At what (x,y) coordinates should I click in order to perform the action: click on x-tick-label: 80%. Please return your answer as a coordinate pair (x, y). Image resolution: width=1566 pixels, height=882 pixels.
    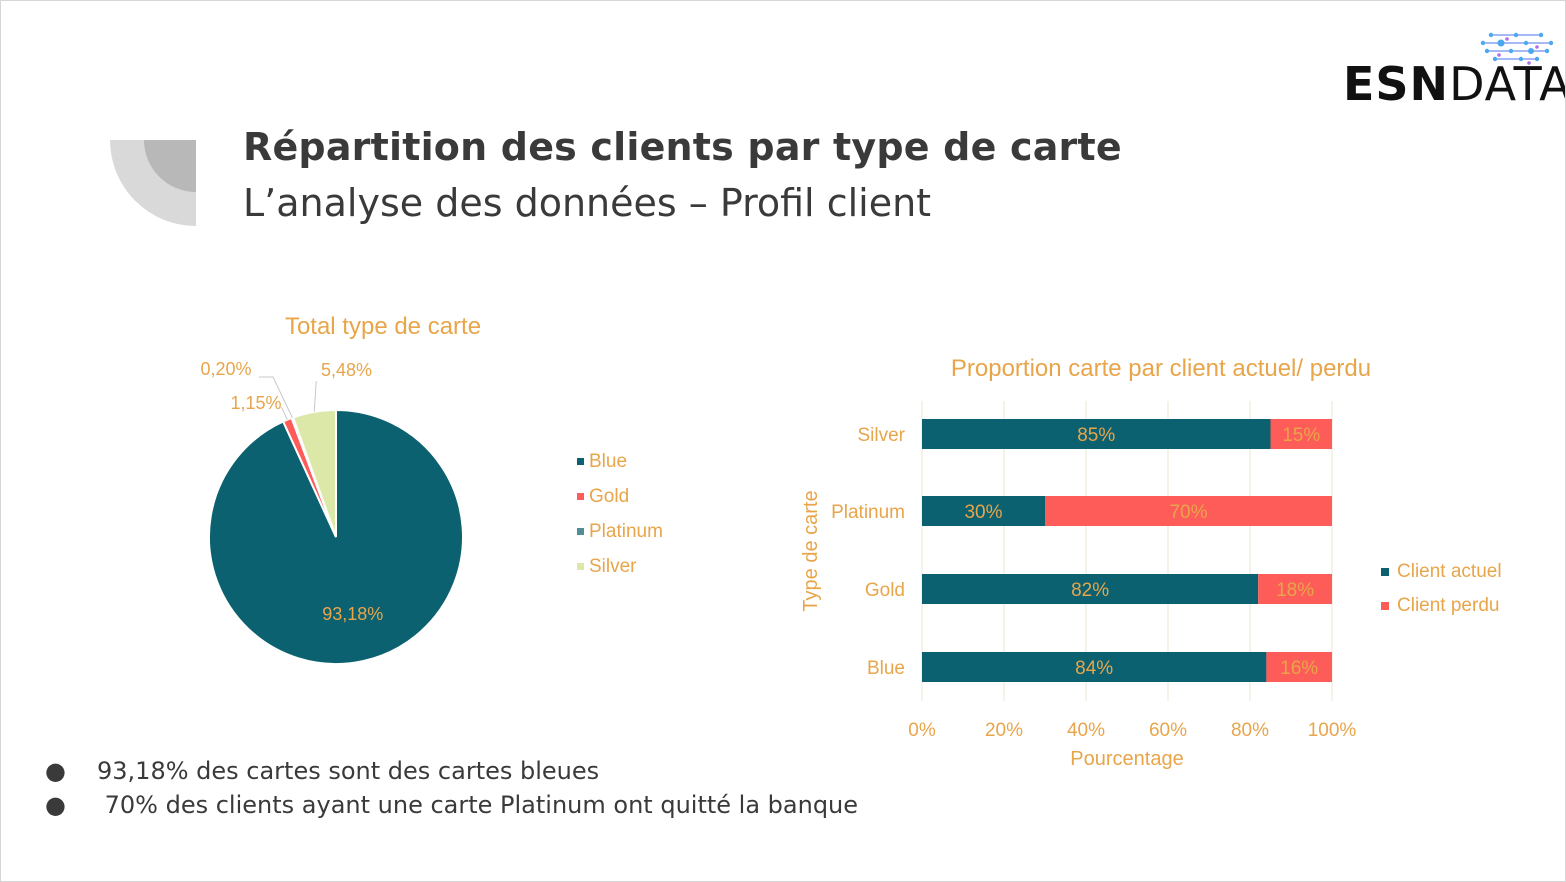
    Looking at the image, I should click on (1250, 730).